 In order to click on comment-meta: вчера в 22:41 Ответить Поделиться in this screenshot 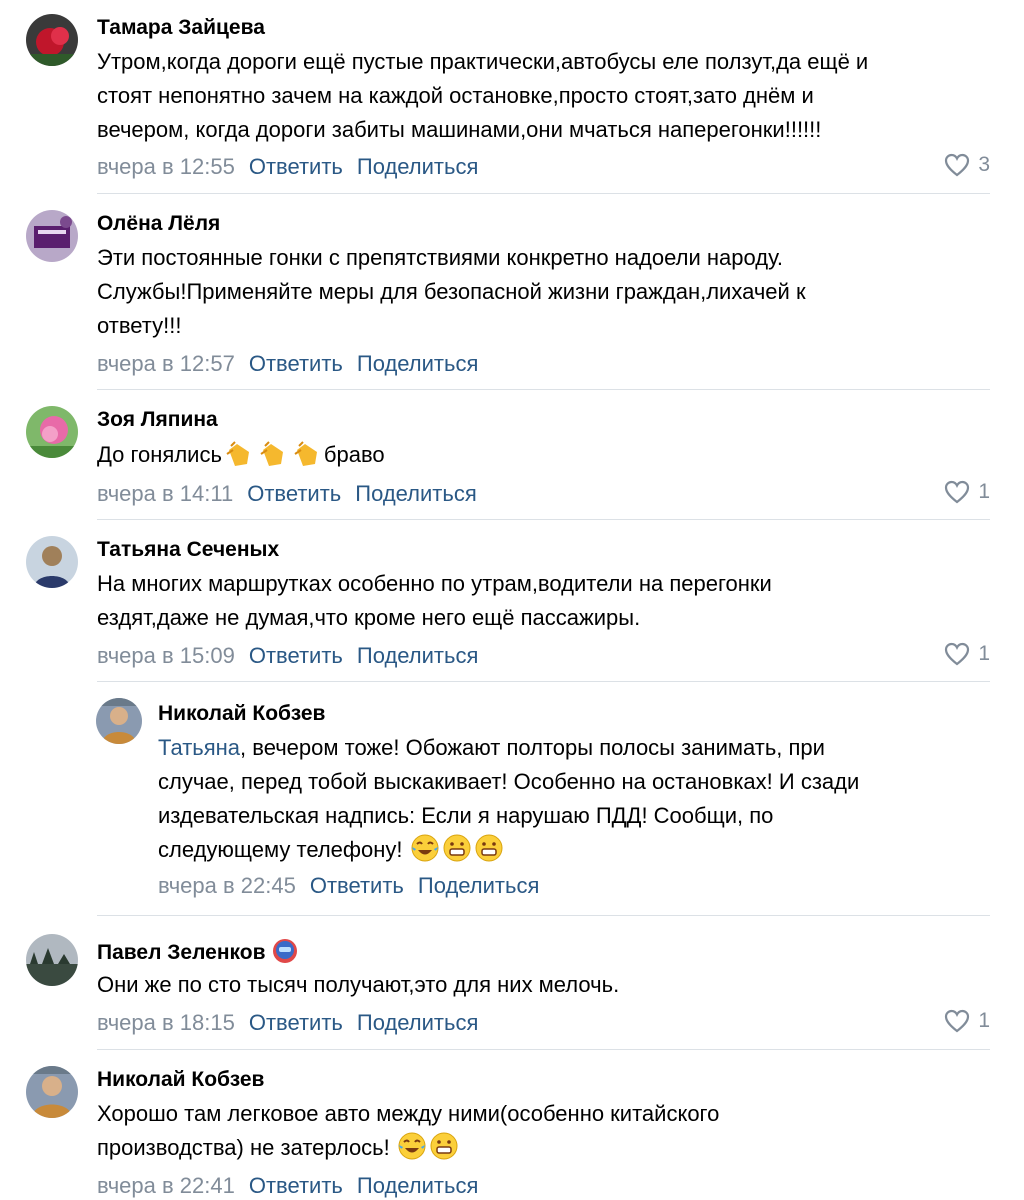, I will do `click(287, 1186)`.